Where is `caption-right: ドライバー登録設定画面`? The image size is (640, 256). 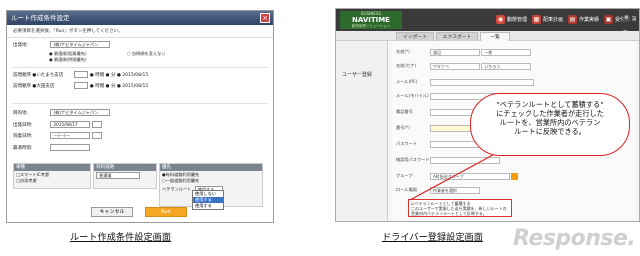 caption-right: ドライバー登録設定画面 is located at coordinates (432, 237).